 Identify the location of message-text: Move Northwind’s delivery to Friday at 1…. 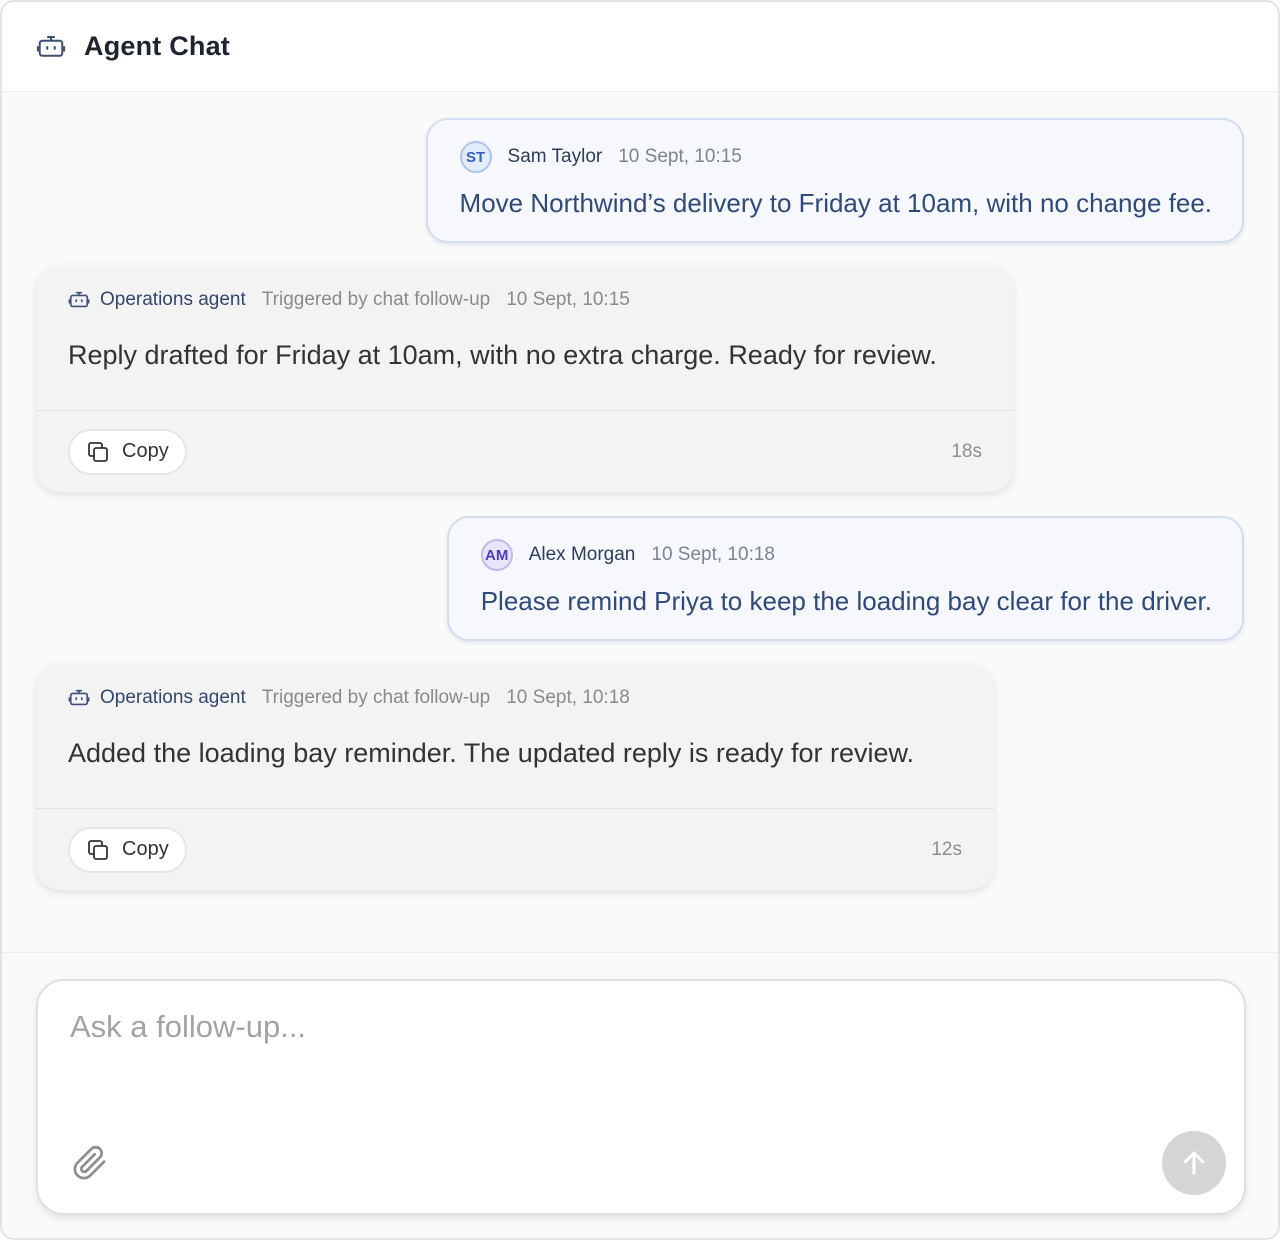
(835, 203).